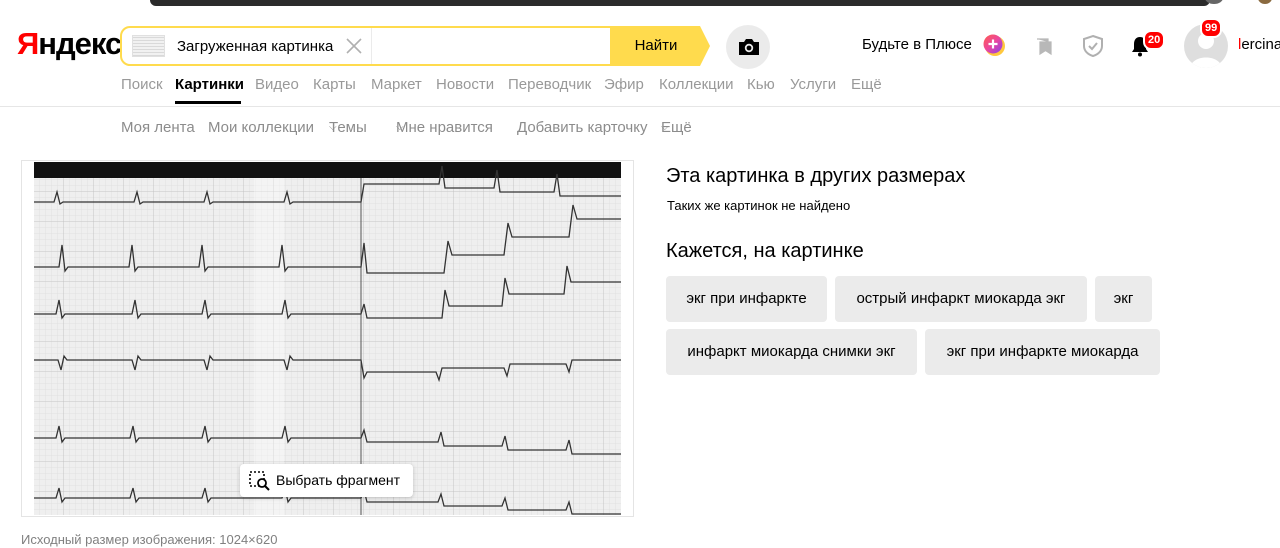 The image size is (1280, 548). Describe the element at coordinates (149, 539) in the screenshot. I see `original-size-text: Исходный размер изображения: 1024×620` at that location.